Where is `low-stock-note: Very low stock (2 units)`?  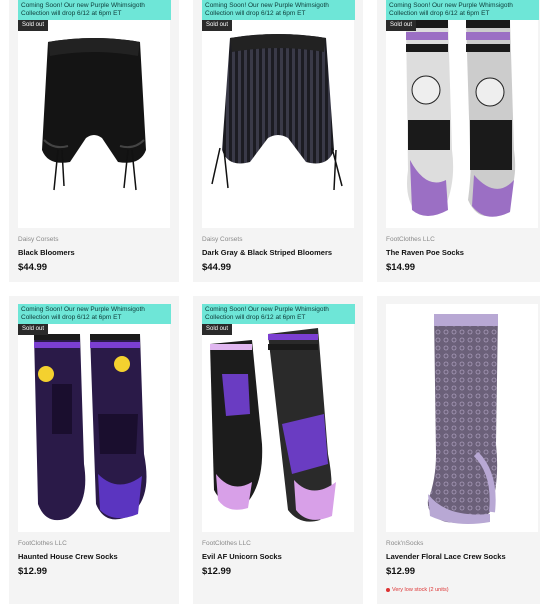 low-stock-note: Very low stock (2 units) is located at coordinates (417, 590).